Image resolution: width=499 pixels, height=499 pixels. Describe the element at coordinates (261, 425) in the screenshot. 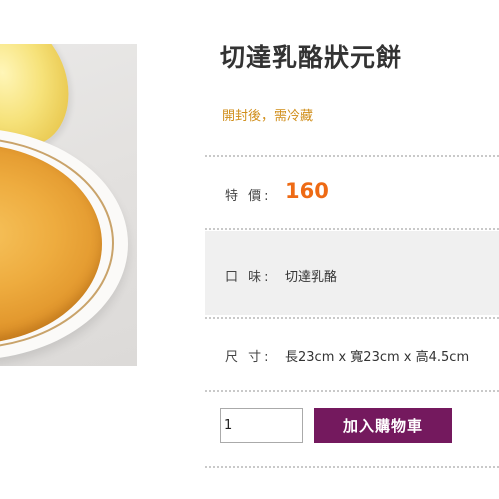

I see `quantity-input` at that location.